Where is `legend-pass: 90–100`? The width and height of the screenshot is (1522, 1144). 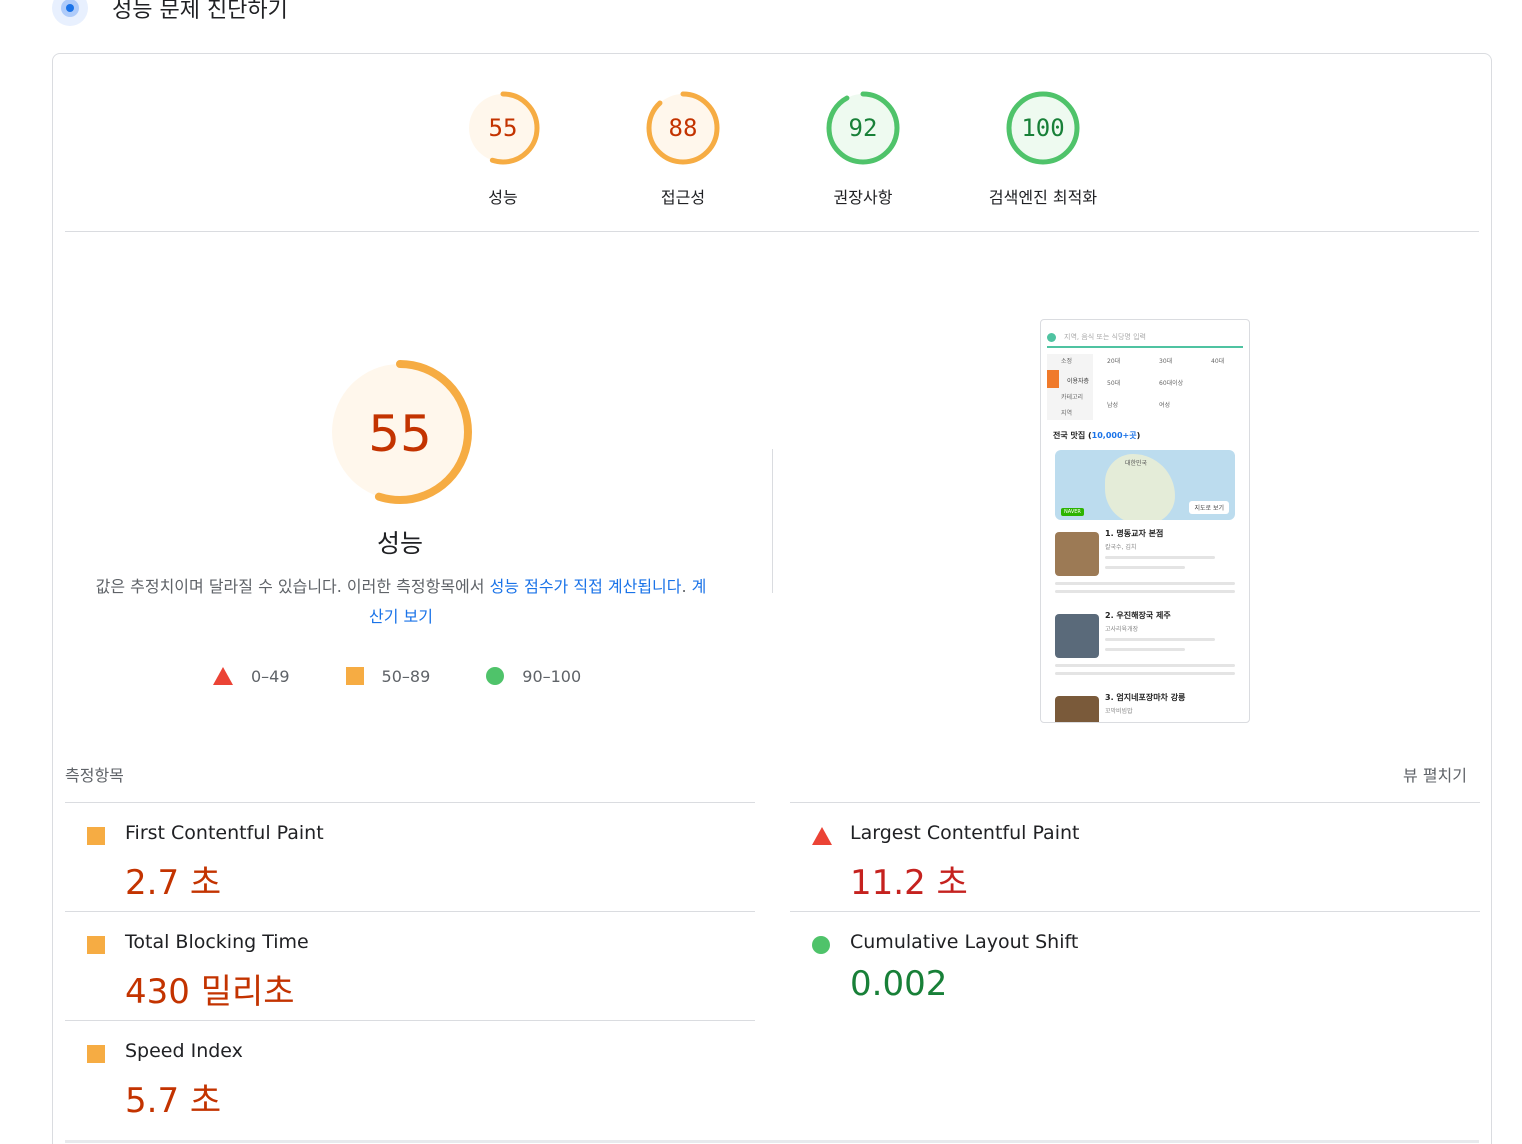
legend-pass: 90–100 is located at coordinates (533, 676).